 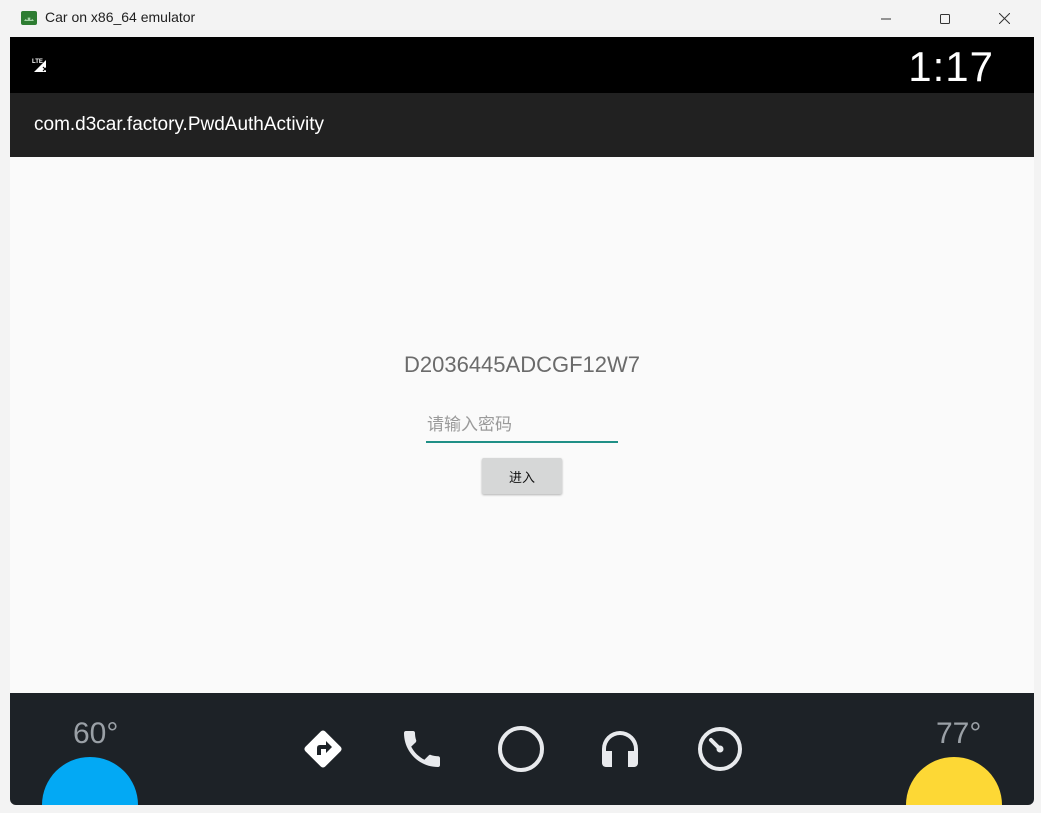 I want to click on close-button, so click(x=1004, y=18).